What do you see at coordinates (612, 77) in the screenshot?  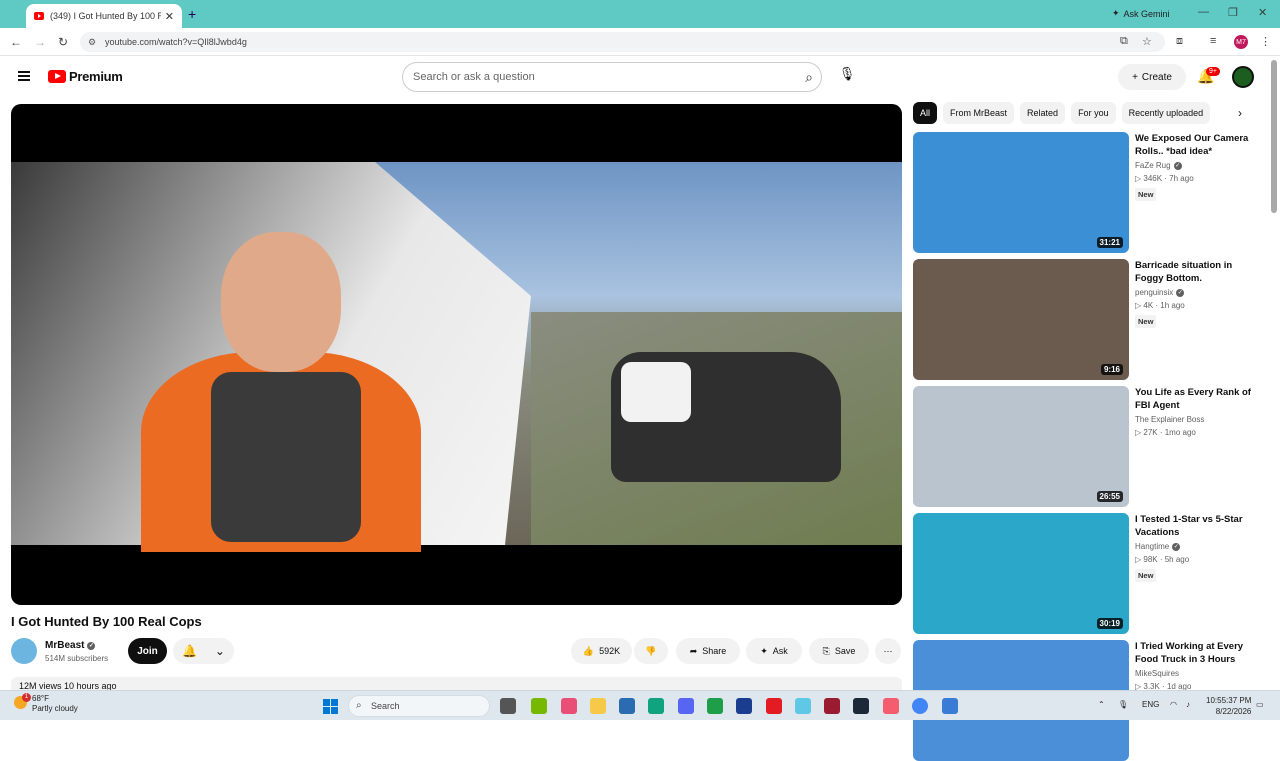 I see `search-input: Search or ask a question ⌕` at bounding box center [612, 77].